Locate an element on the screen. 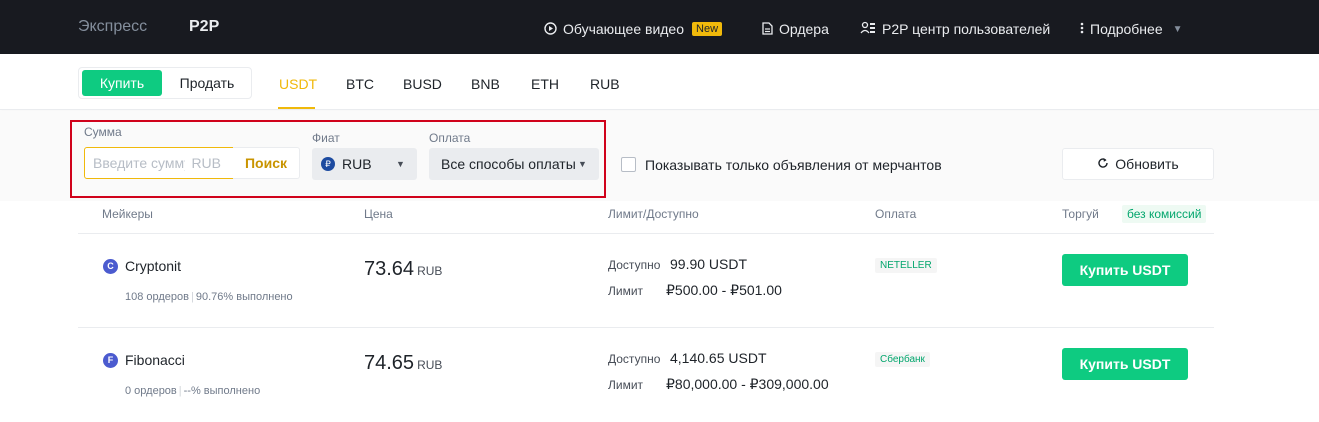 Image resolution: width=1319 pixels, height=422 pixels. available-value: 4,140.65 USDT is located at coordinates (718, 358).